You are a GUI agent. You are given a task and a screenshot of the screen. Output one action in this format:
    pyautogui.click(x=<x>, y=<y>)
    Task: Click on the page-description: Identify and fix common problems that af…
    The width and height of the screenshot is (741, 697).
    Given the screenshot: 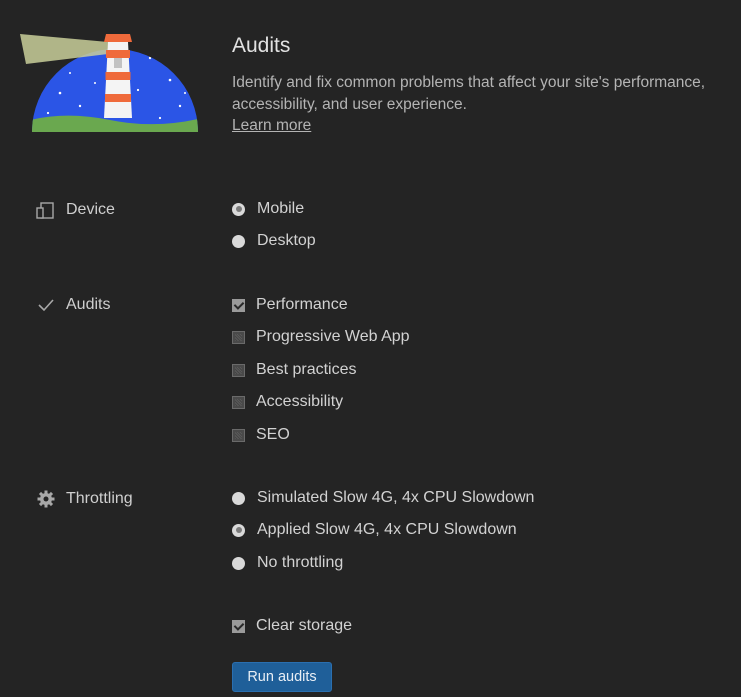 What is the action you would take?
    pyautogui.click(x=469, y=93)
    